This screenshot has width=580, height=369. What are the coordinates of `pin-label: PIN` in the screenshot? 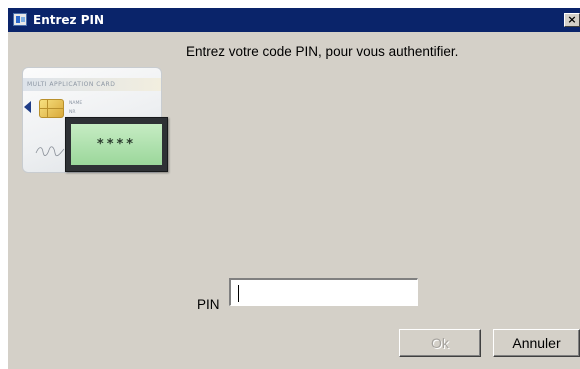 It's located at (208, 304).